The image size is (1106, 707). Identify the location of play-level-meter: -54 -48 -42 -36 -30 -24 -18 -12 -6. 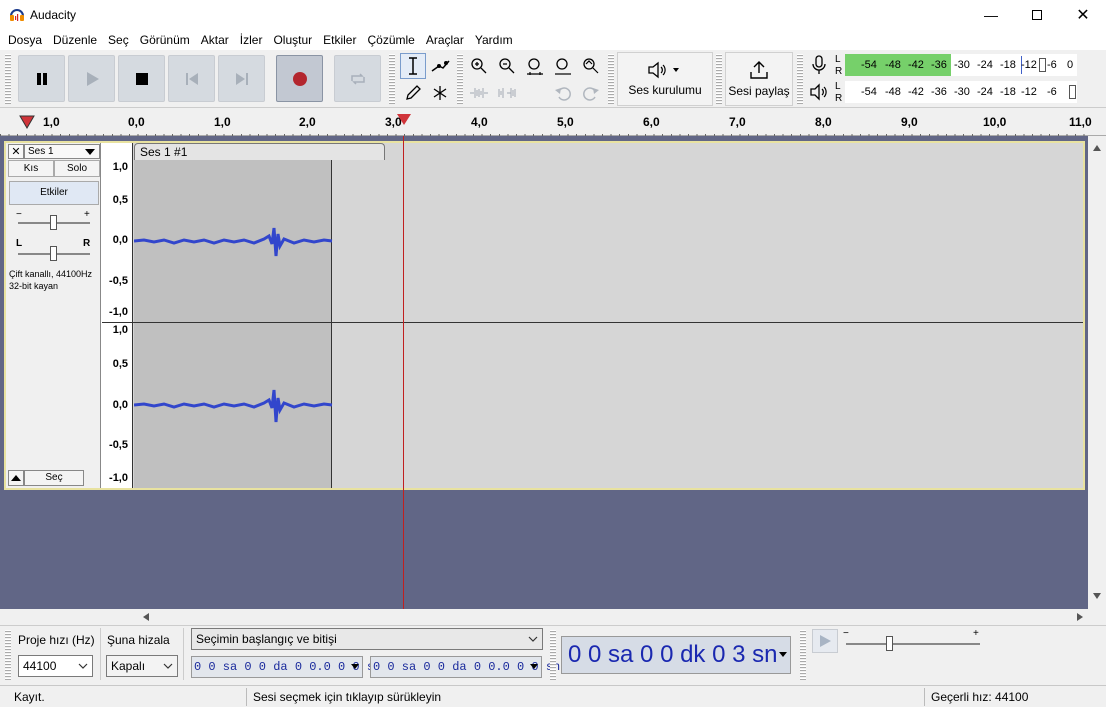
(961, 92).